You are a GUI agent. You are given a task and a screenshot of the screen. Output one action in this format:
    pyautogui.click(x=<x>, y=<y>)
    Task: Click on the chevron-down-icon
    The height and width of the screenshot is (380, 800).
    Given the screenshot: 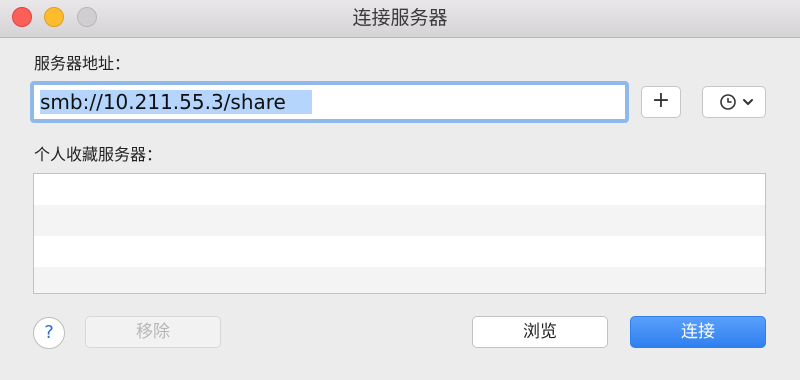 What is the action you would take?
    pyautogui.click(x=748, y=102)
    